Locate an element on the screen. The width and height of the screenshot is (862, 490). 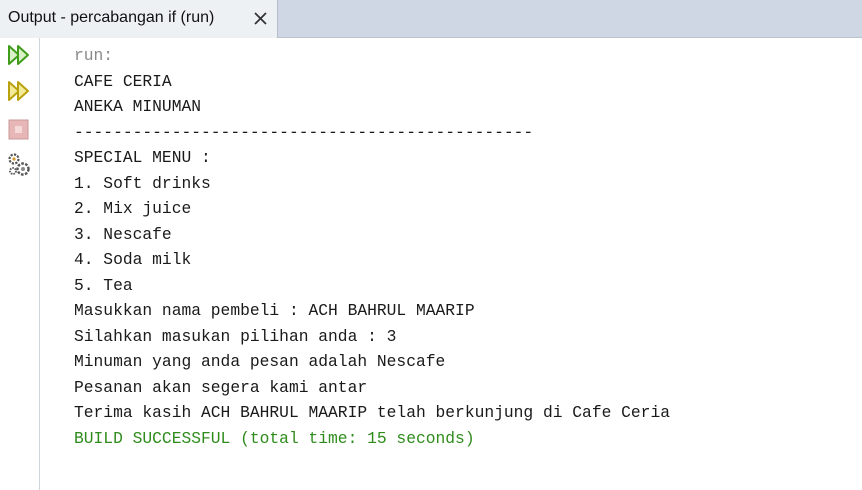
console-line: Silahkan masukan pilihan anda : 3 is located at coordinates (235, 336).